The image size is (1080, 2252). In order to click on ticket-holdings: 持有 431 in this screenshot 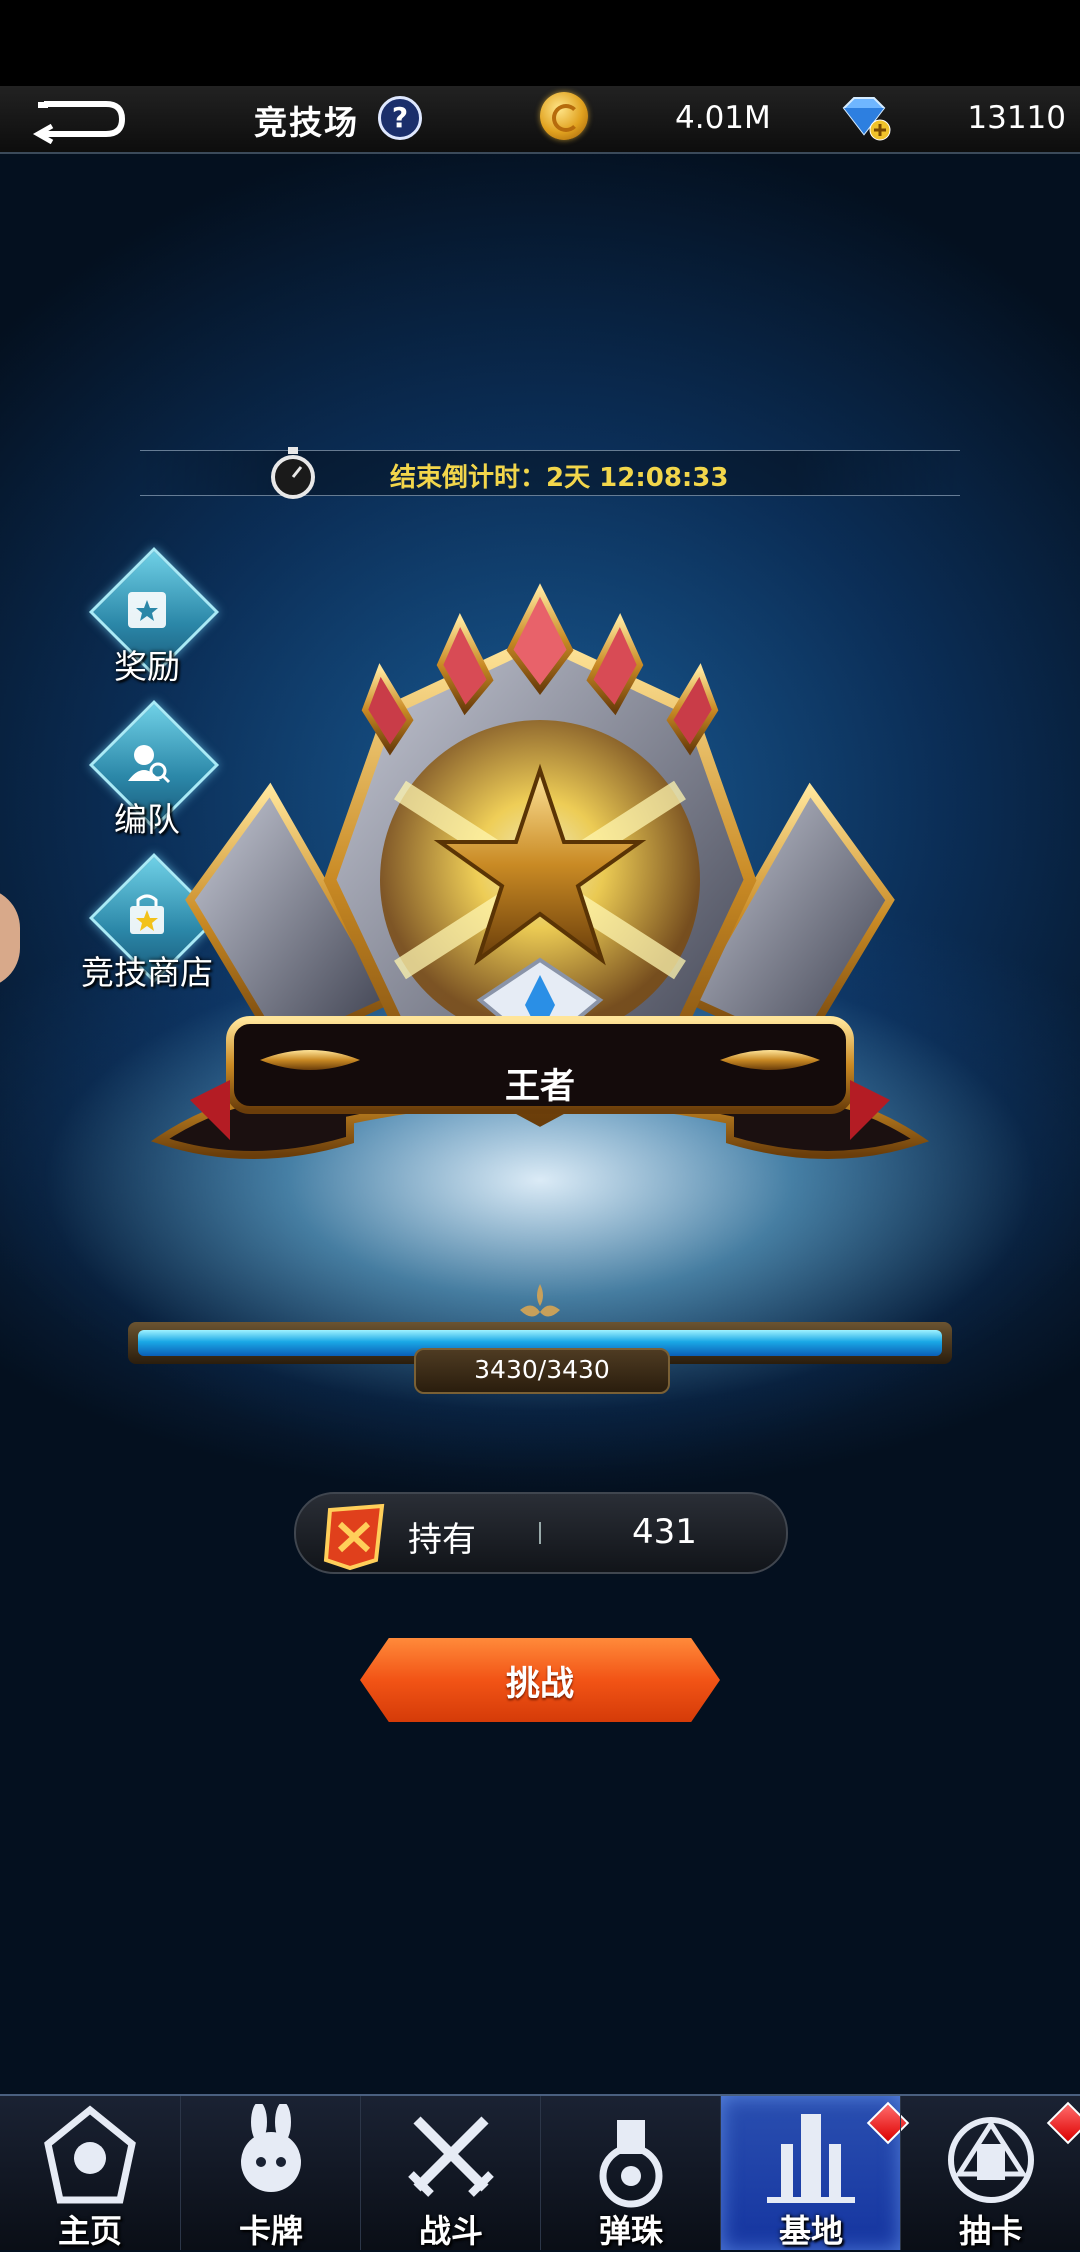, I will do `click(541, 1533)`.